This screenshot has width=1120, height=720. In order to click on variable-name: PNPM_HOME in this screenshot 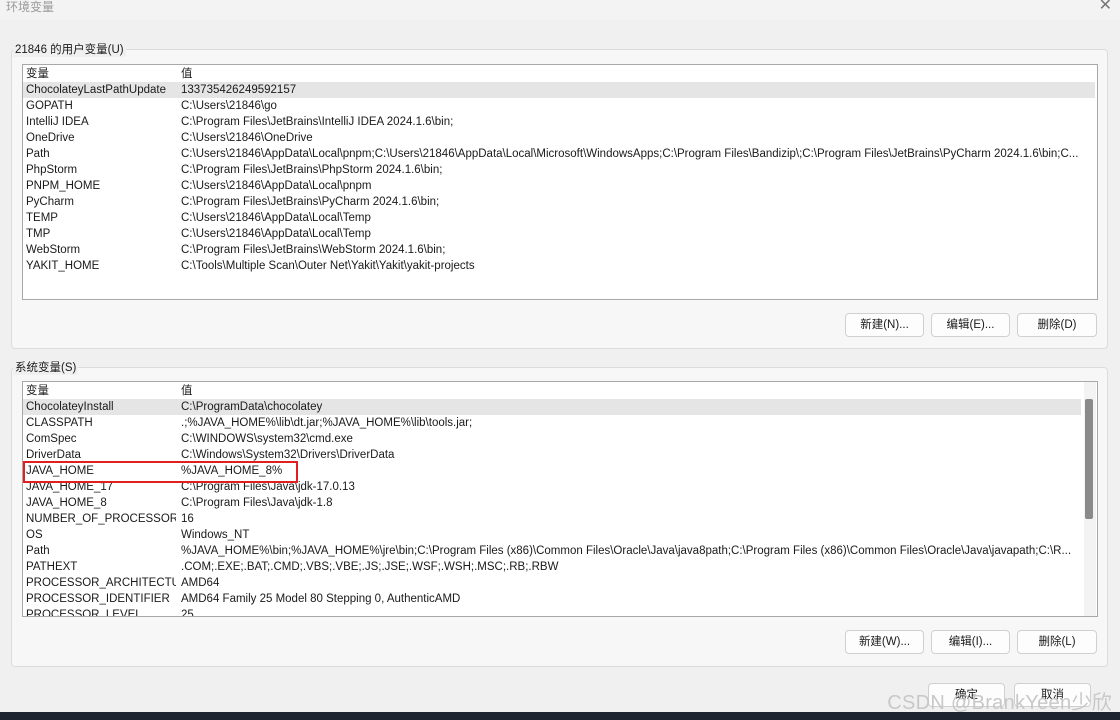, I will do `click(63, 186)`.